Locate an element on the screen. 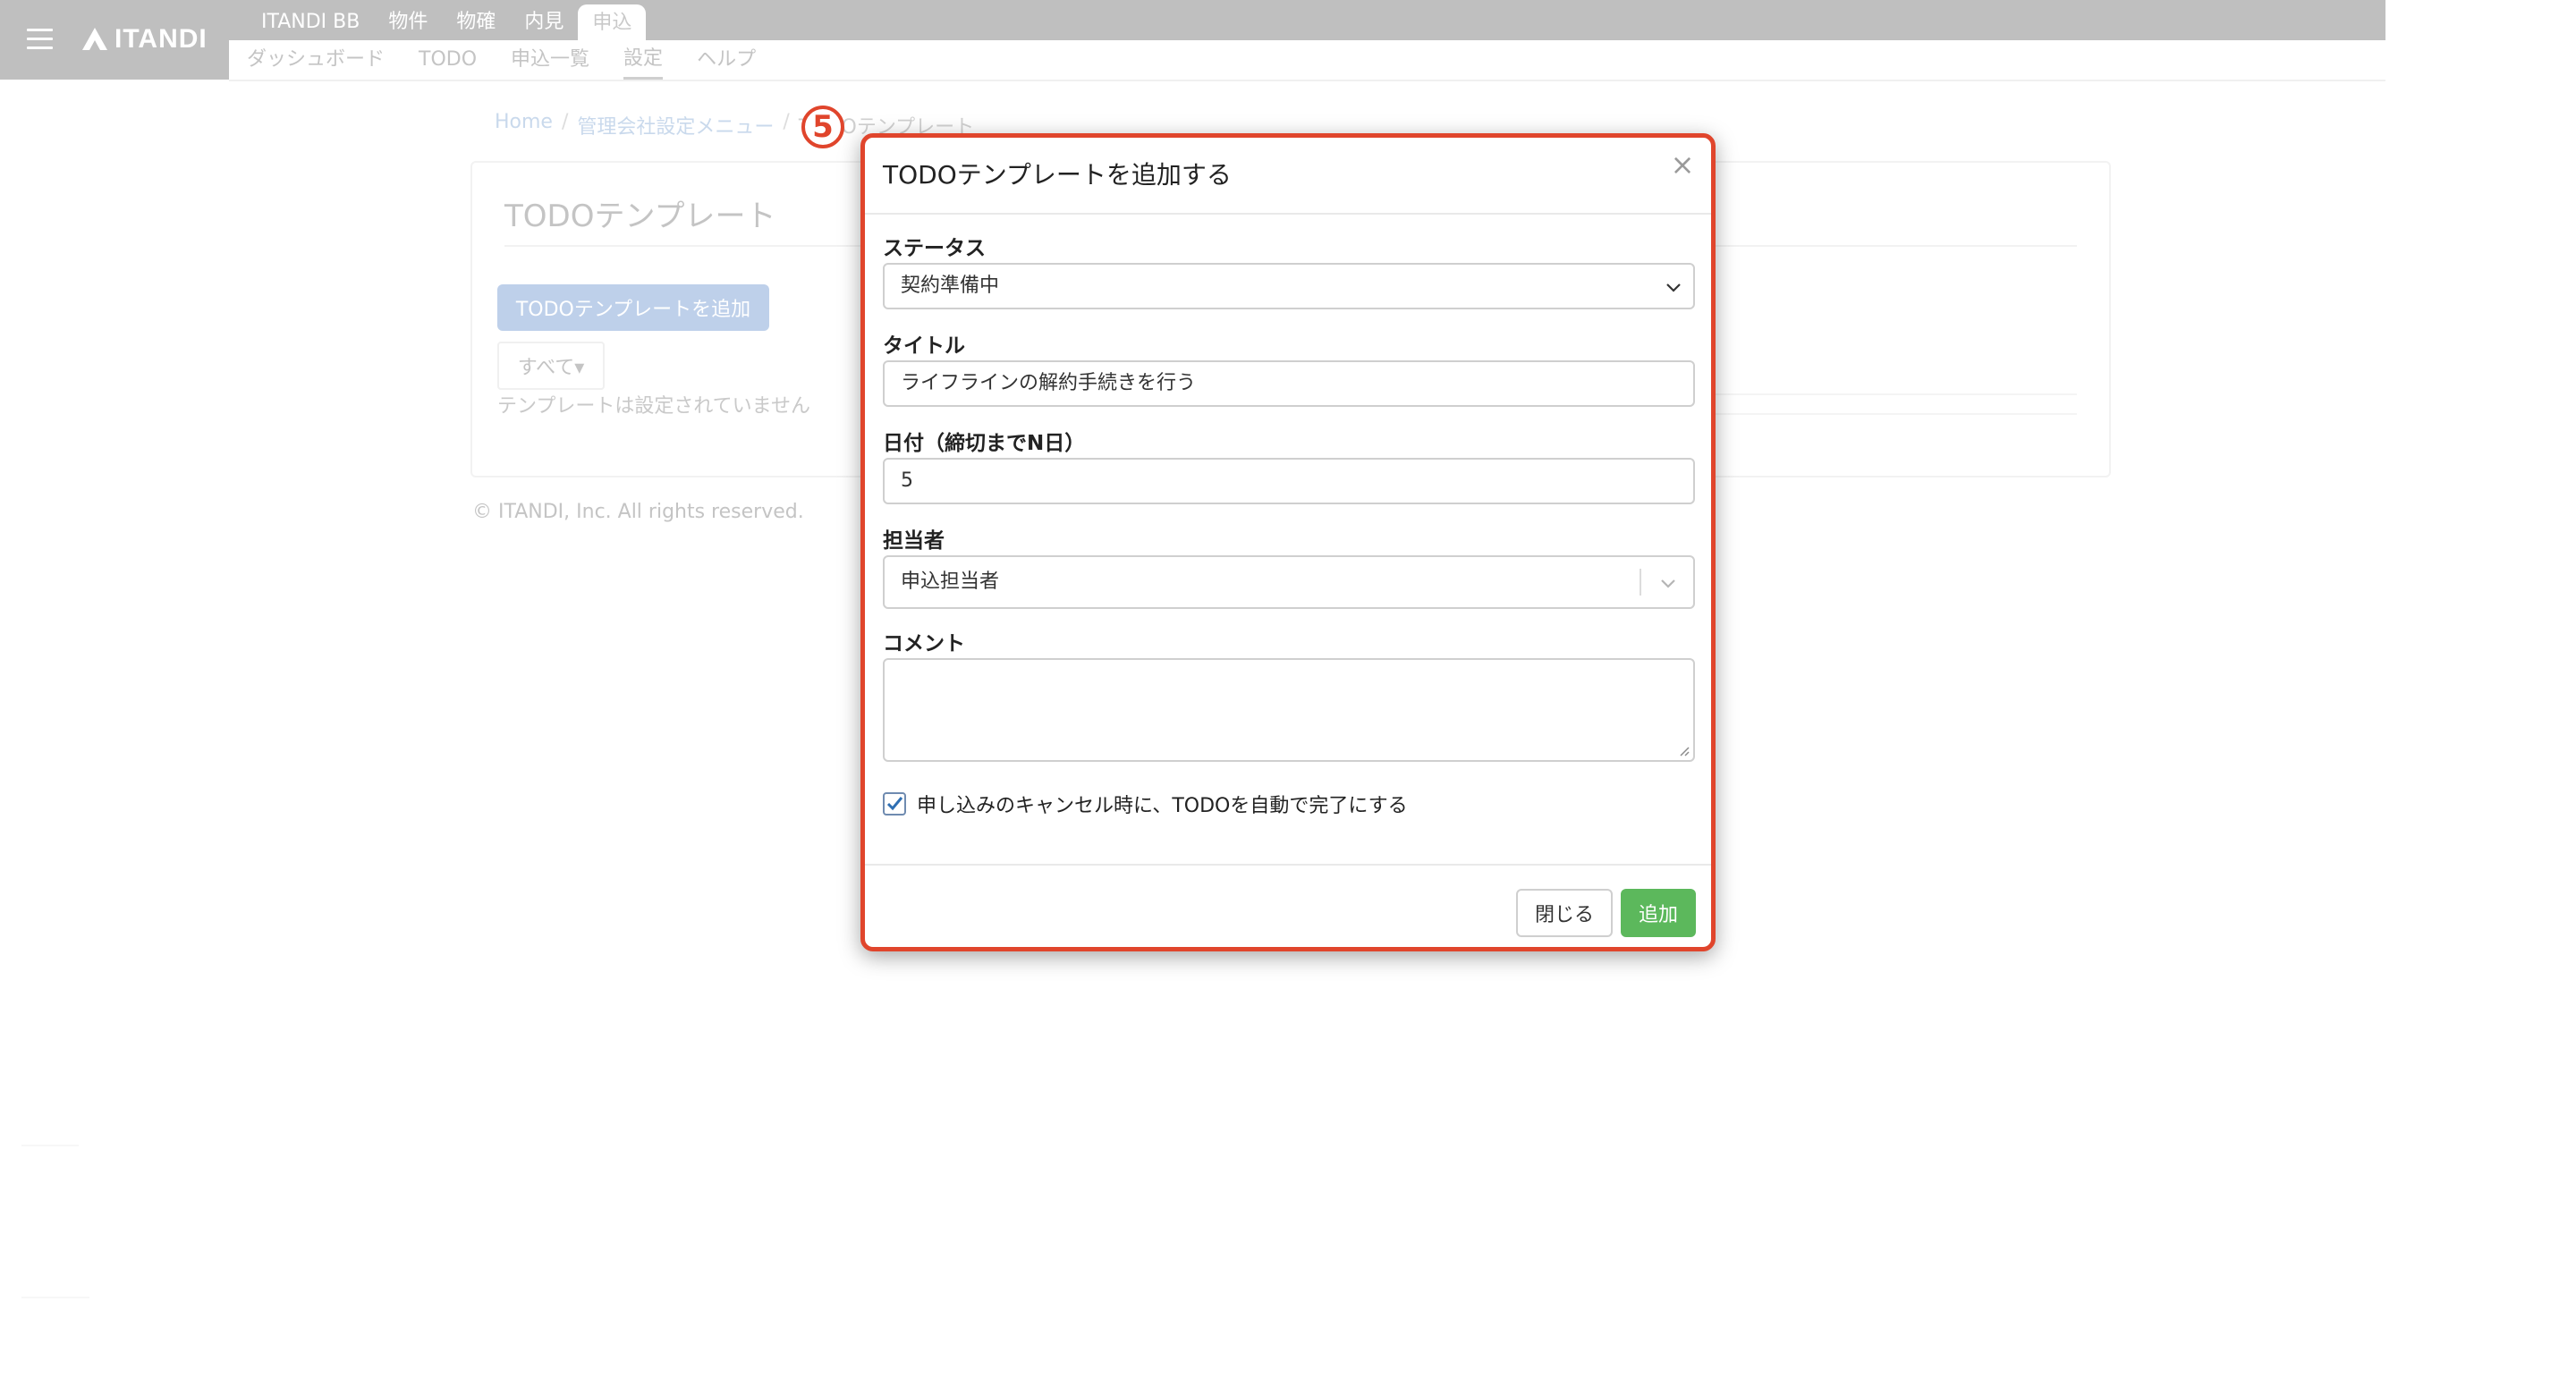 The height and width of the screenshot is (1386, 2576). subnav-help: ヘルプ is located at coordinates (726, 60).